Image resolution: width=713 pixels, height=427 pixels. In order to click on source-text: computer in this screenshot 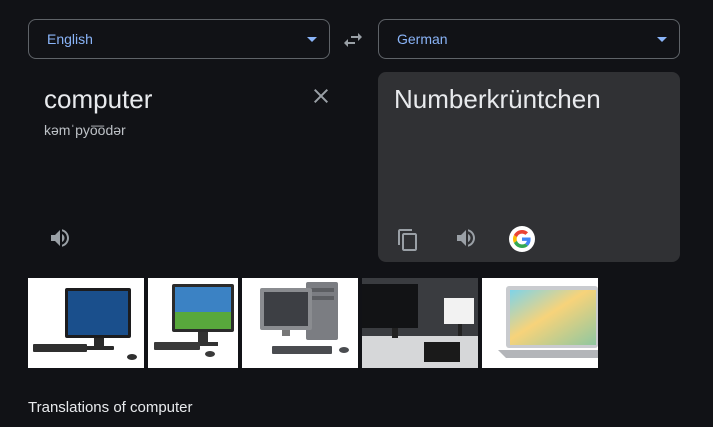, I will do `click(98, 99)`.